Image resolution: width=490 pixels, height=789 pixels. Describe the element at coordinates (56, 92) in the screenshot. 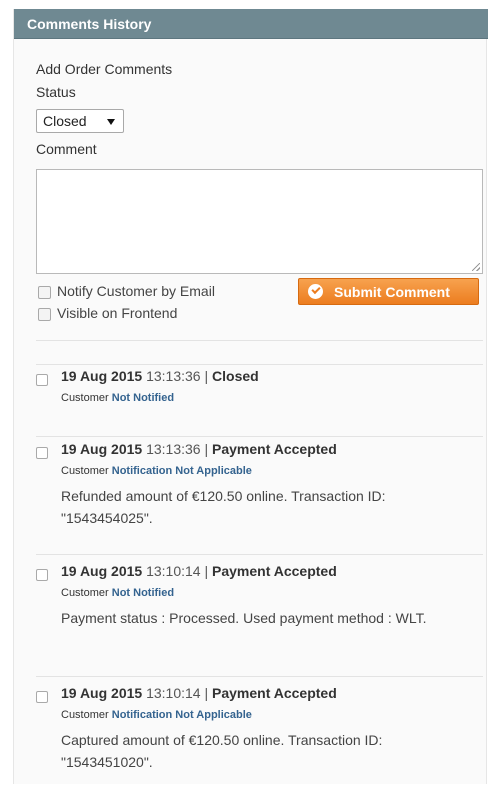

I see `status-label: Status` at that location.